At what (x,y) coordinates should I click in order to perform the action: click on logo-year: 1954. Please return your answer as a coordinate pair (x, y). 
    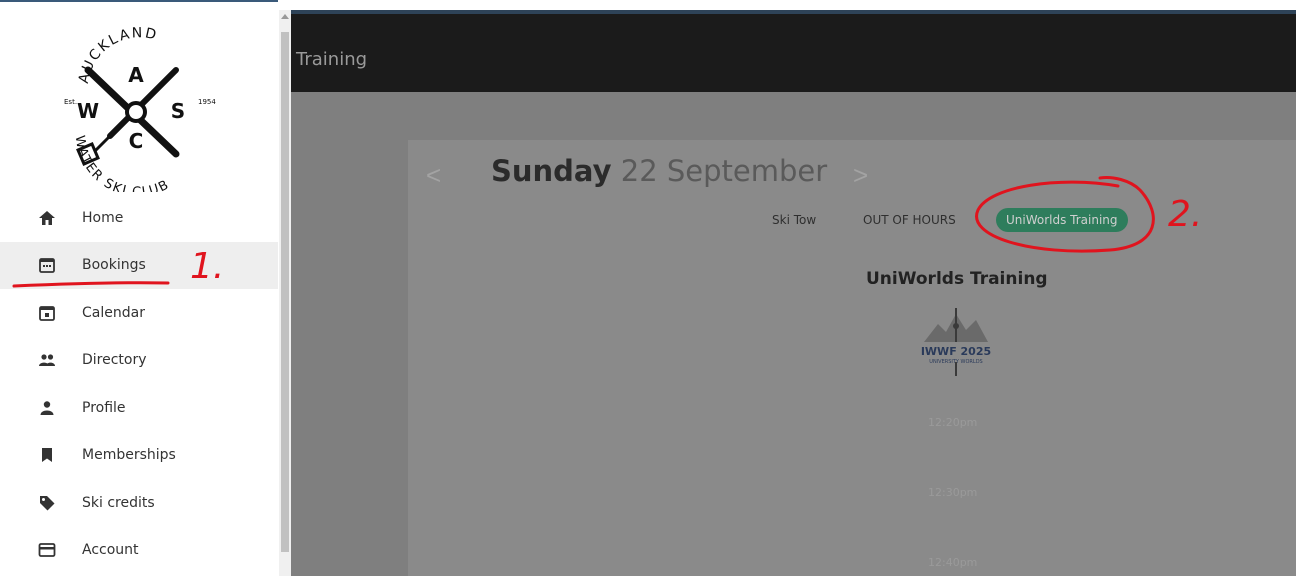
    Looking at the image, I should click on (207, 102).